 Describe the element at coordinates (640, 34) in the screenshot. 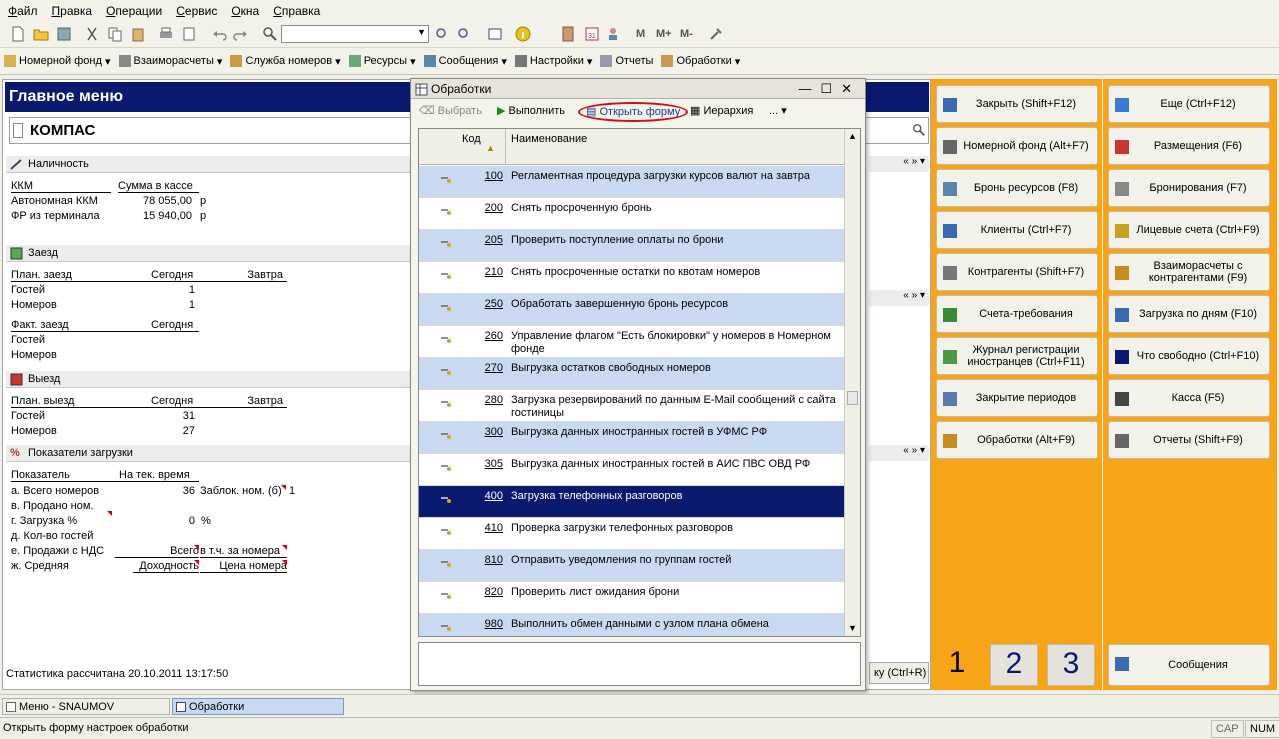

I see `memory-button: M` at that location.